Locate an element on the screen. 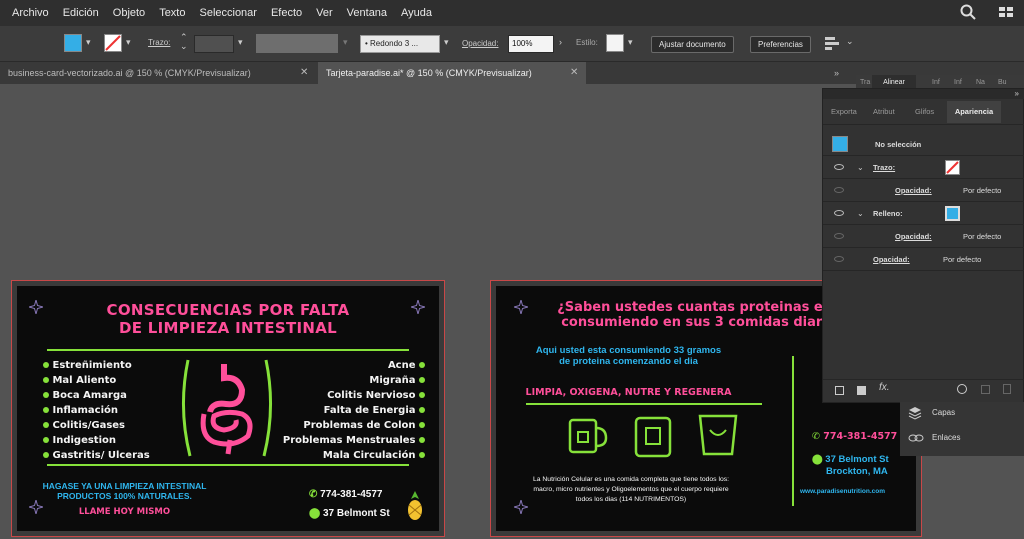 This screenshot has height=539, width=1024. panel-header is located at coordinates (923, 94).